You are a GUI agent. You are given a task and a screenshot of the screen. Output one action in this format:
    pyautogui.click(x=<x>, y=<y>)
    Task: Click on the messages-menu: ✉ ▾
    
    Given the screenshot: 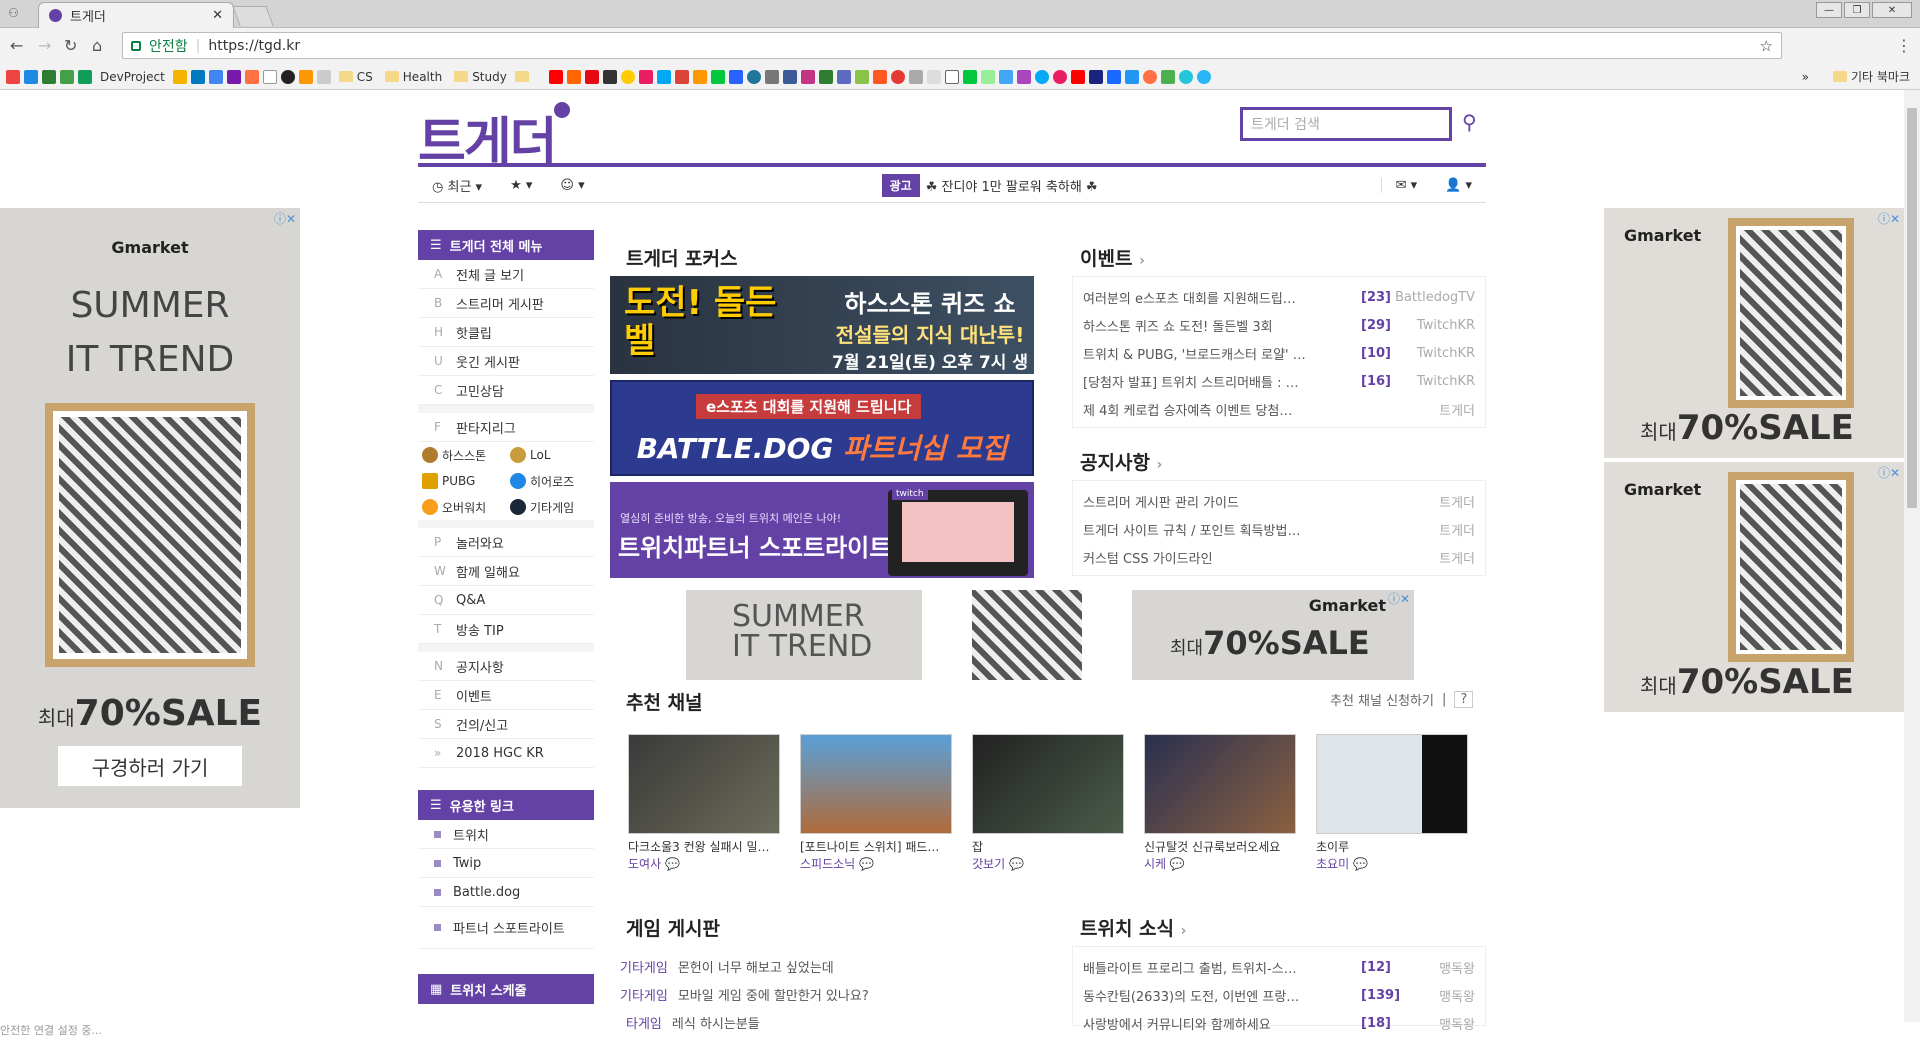 What is the action you would take?
    pyautogui.click(x=1406, y=185)
    